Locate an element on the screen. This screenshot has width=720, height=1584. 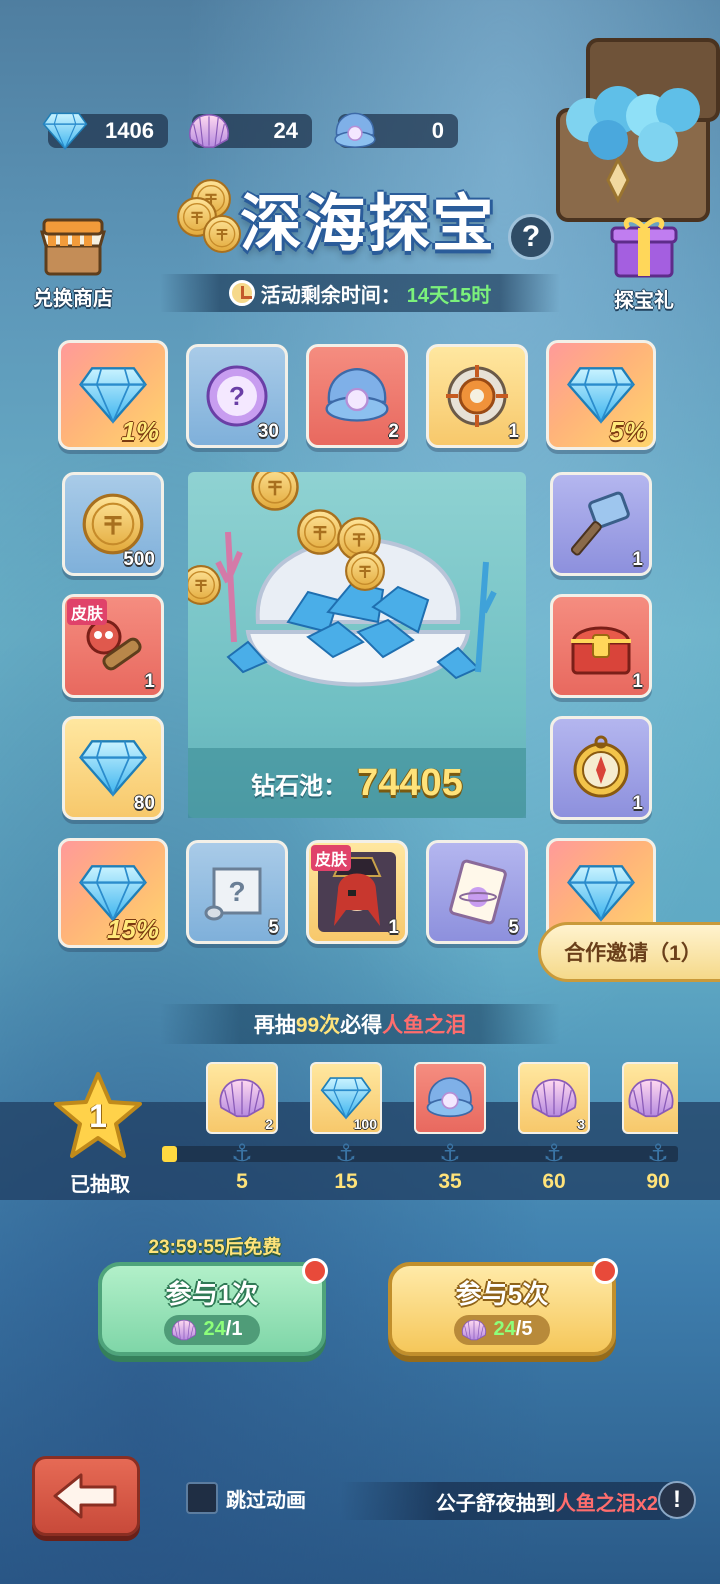
timer-value: 14天15时 is located at coordinates (449, 295).